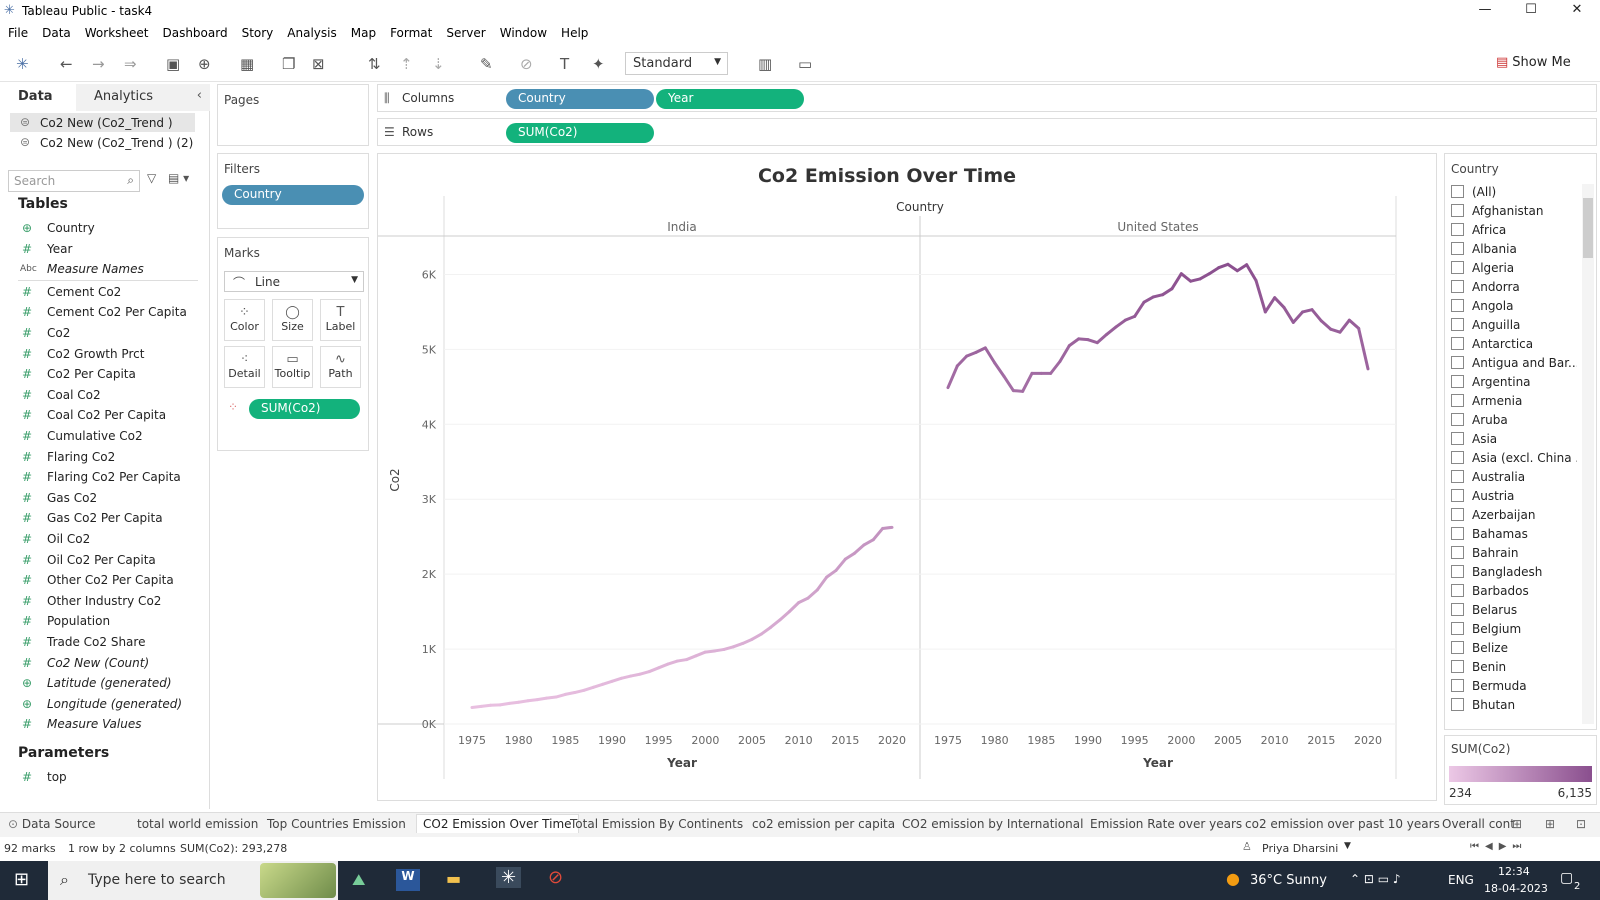 Image resolution: width=1600 pixels, height=900 pixels. I want to click on filter-item: Angola, so click(1514, 308).